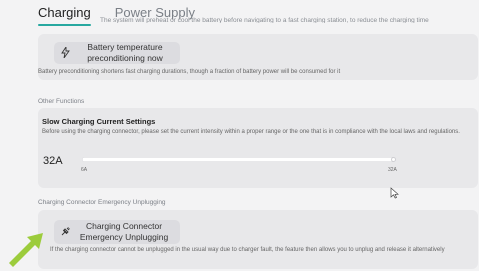 This screenshot has height=271, width=479. I want to click on slow-charging-title: Slow Charging Current Settings, so click(99, 121).